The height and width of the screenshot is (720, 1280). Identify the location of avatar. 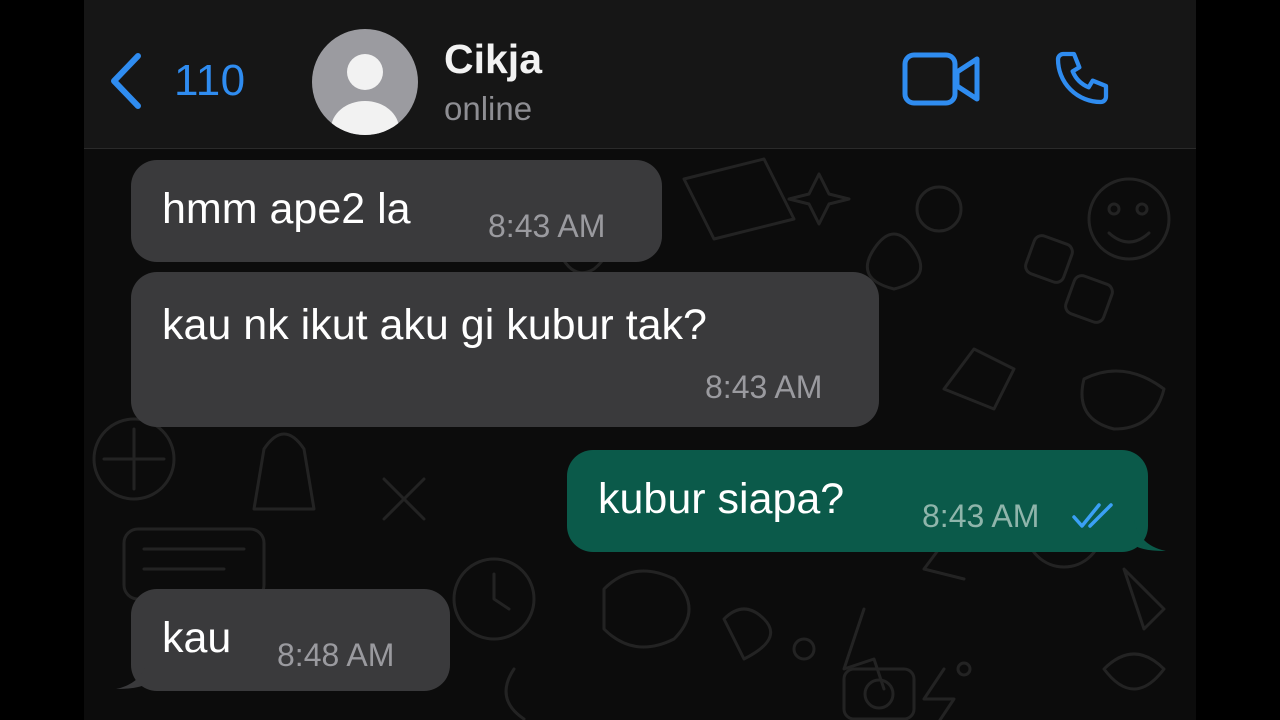
(365, 82).